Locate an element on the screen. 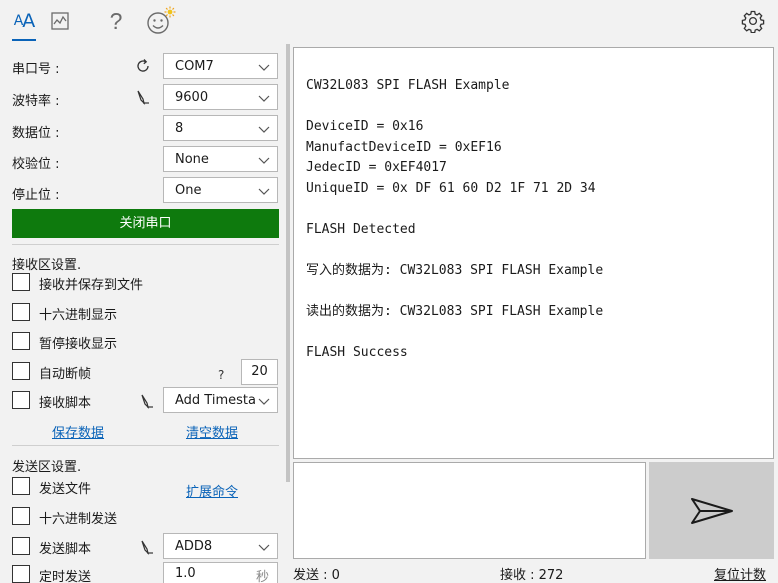  send-button is located at coordinates (711, 510).